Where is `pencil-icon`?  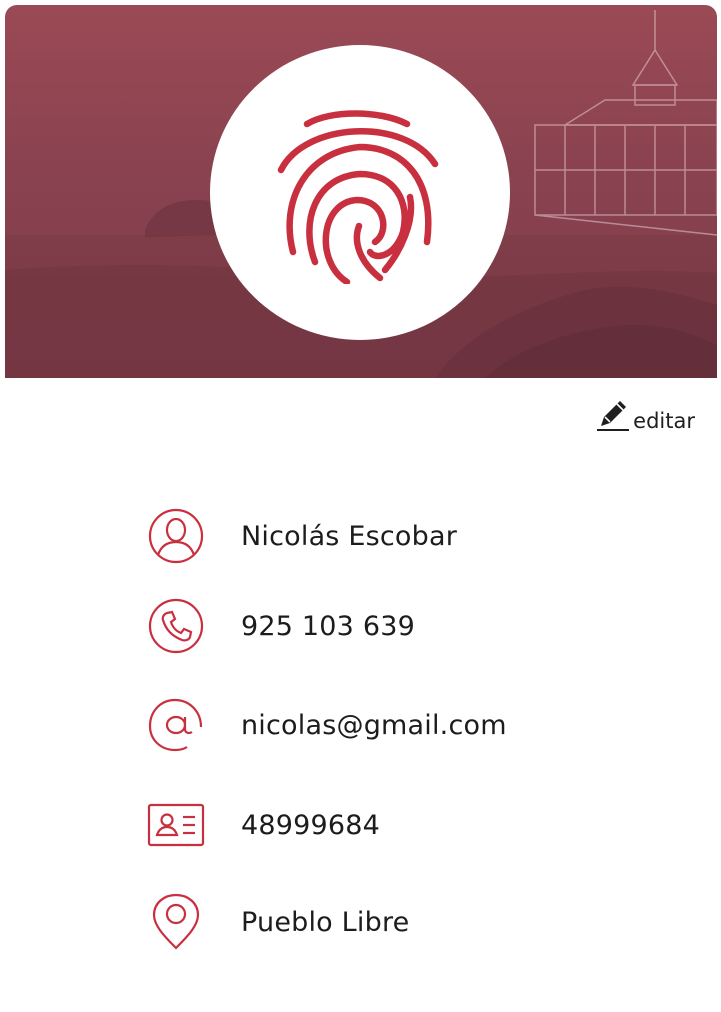
pencil-icon is located at coordinates (613, 416).